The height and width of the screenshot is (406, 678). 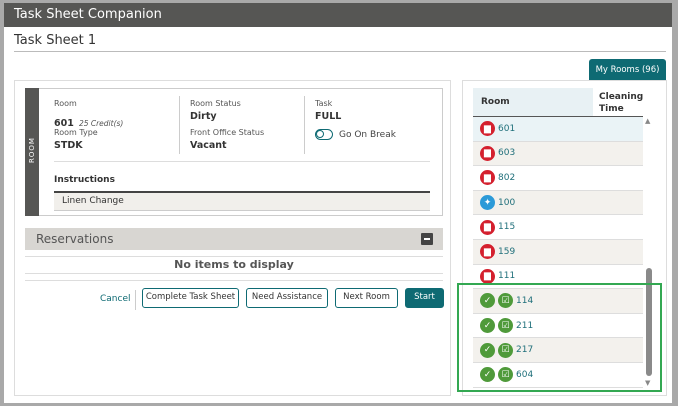 What do you see at coordinates (558, 227) in the screenshot?
I see `room-row: ▆ 115` at bounding box center [558, 227].